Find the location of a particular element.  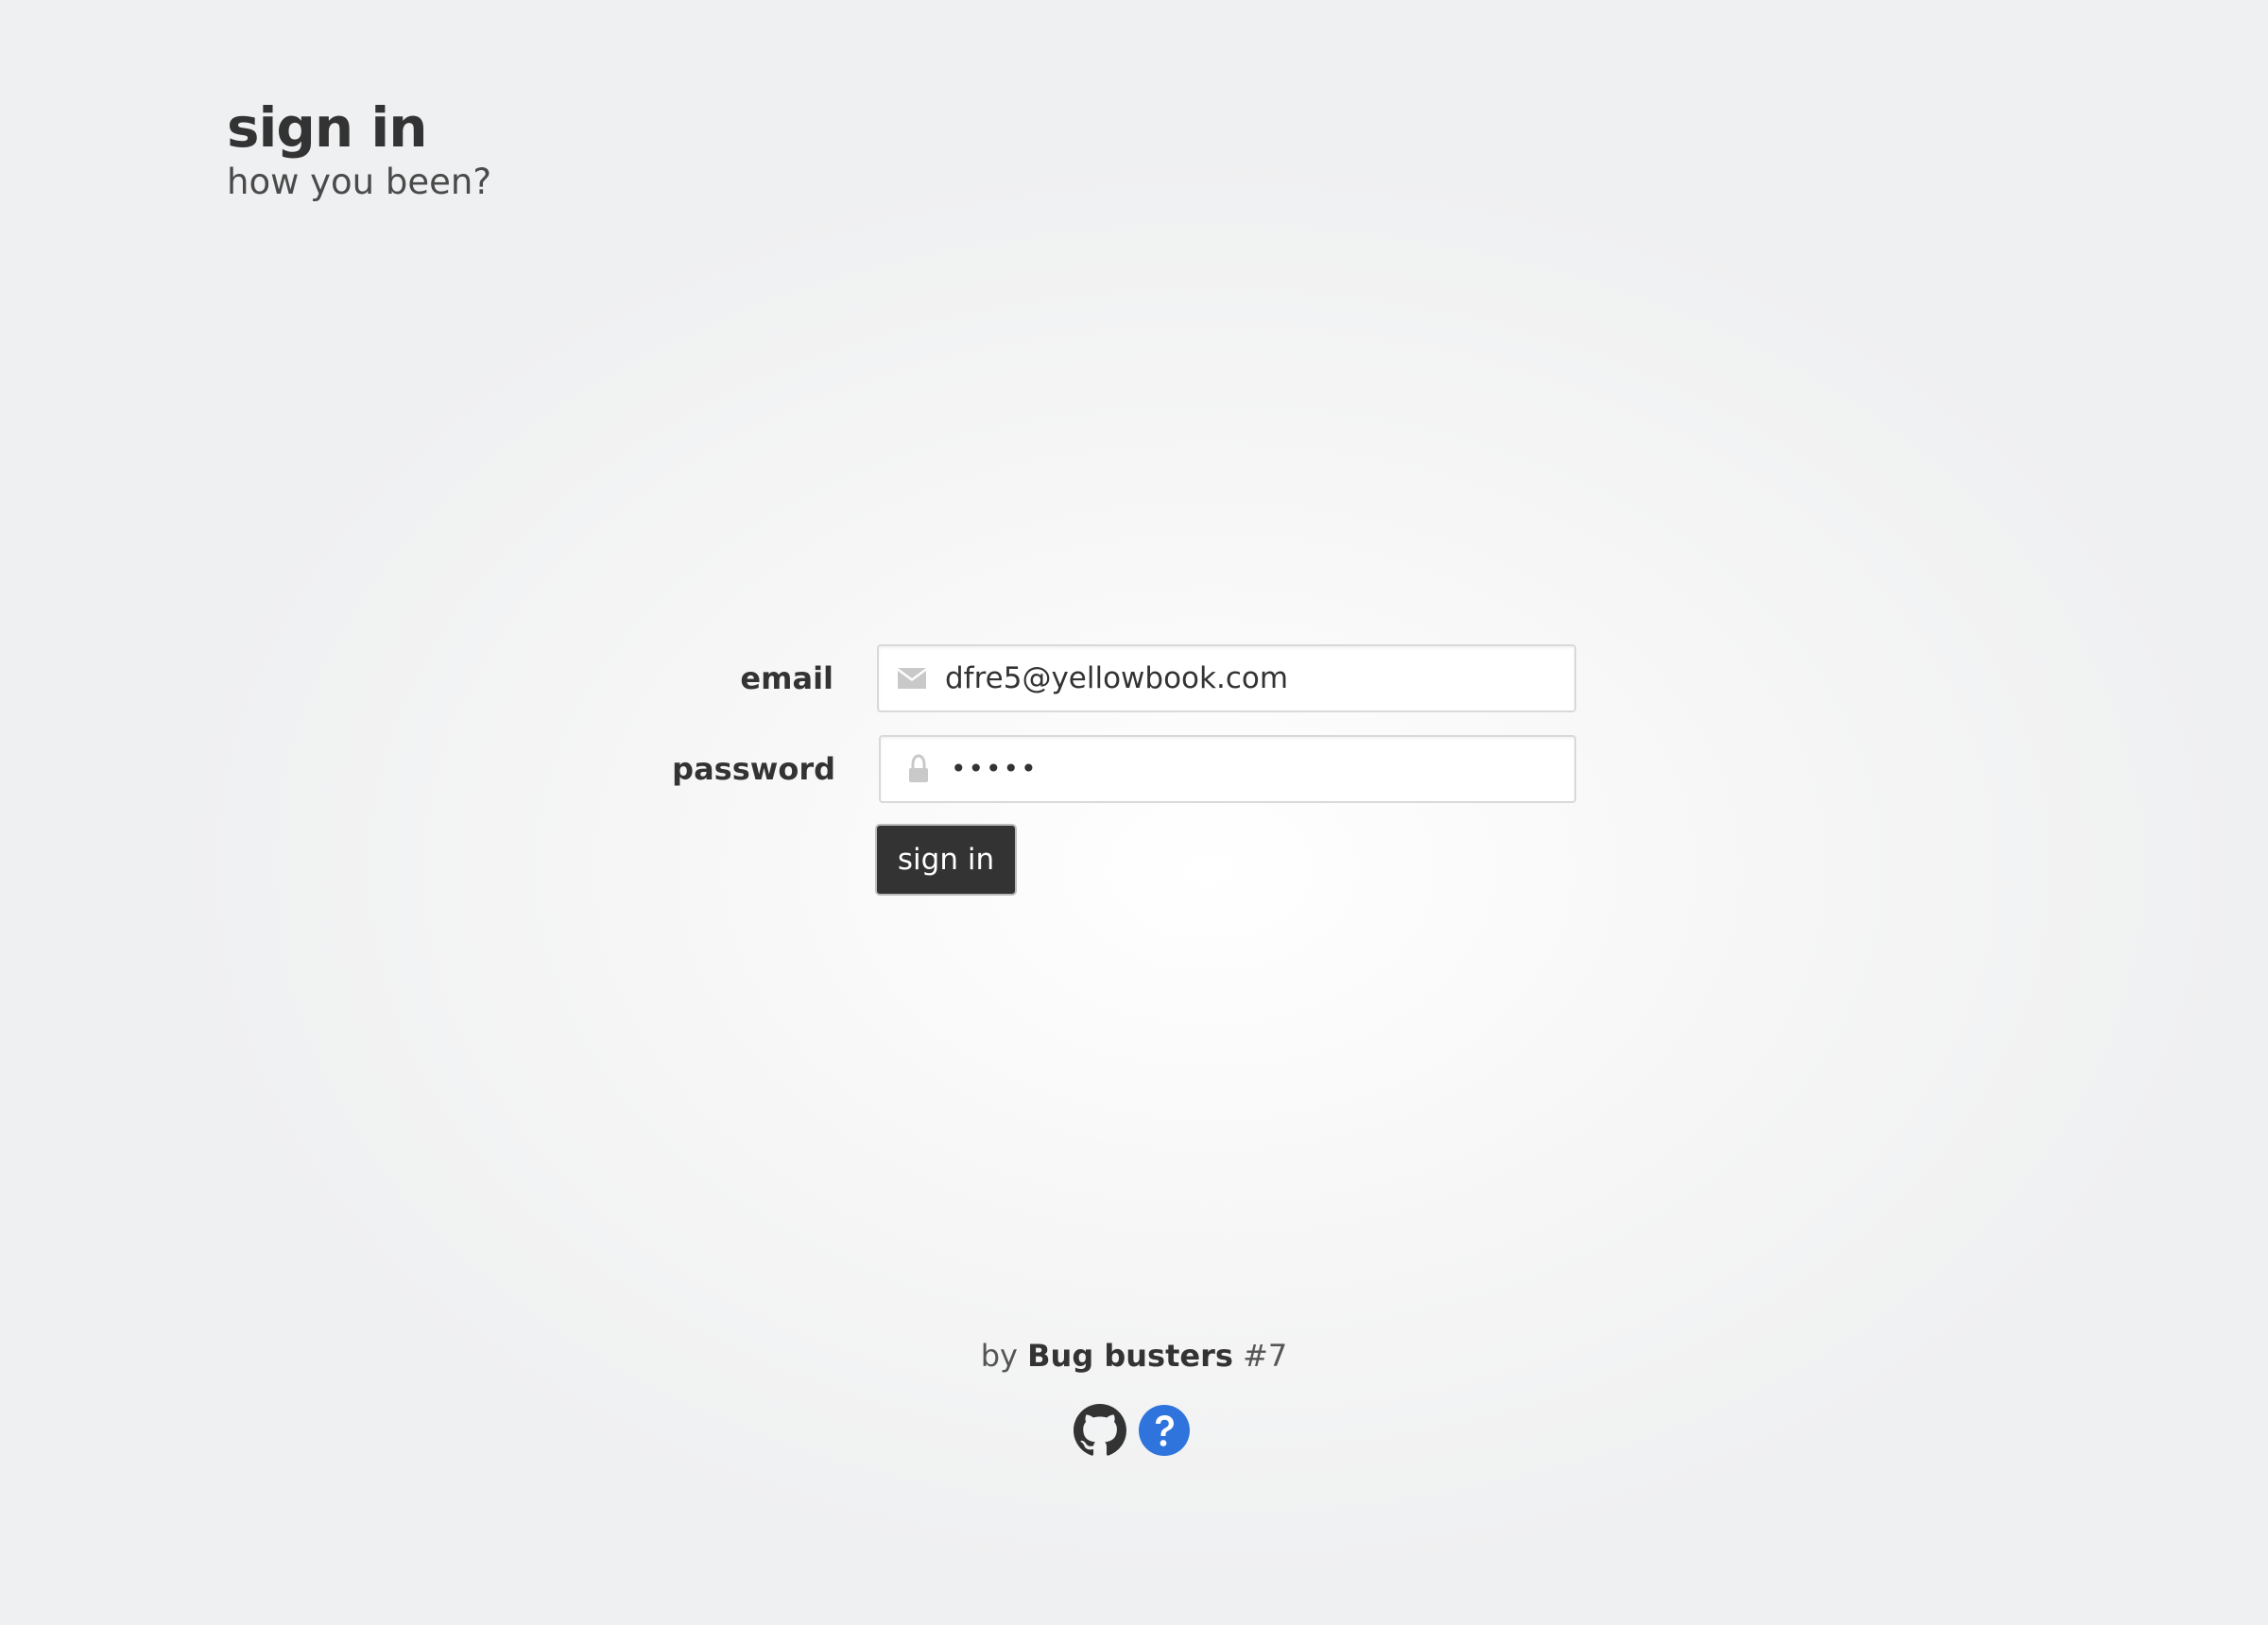

email-label: email is located at coordinates (786, 678).